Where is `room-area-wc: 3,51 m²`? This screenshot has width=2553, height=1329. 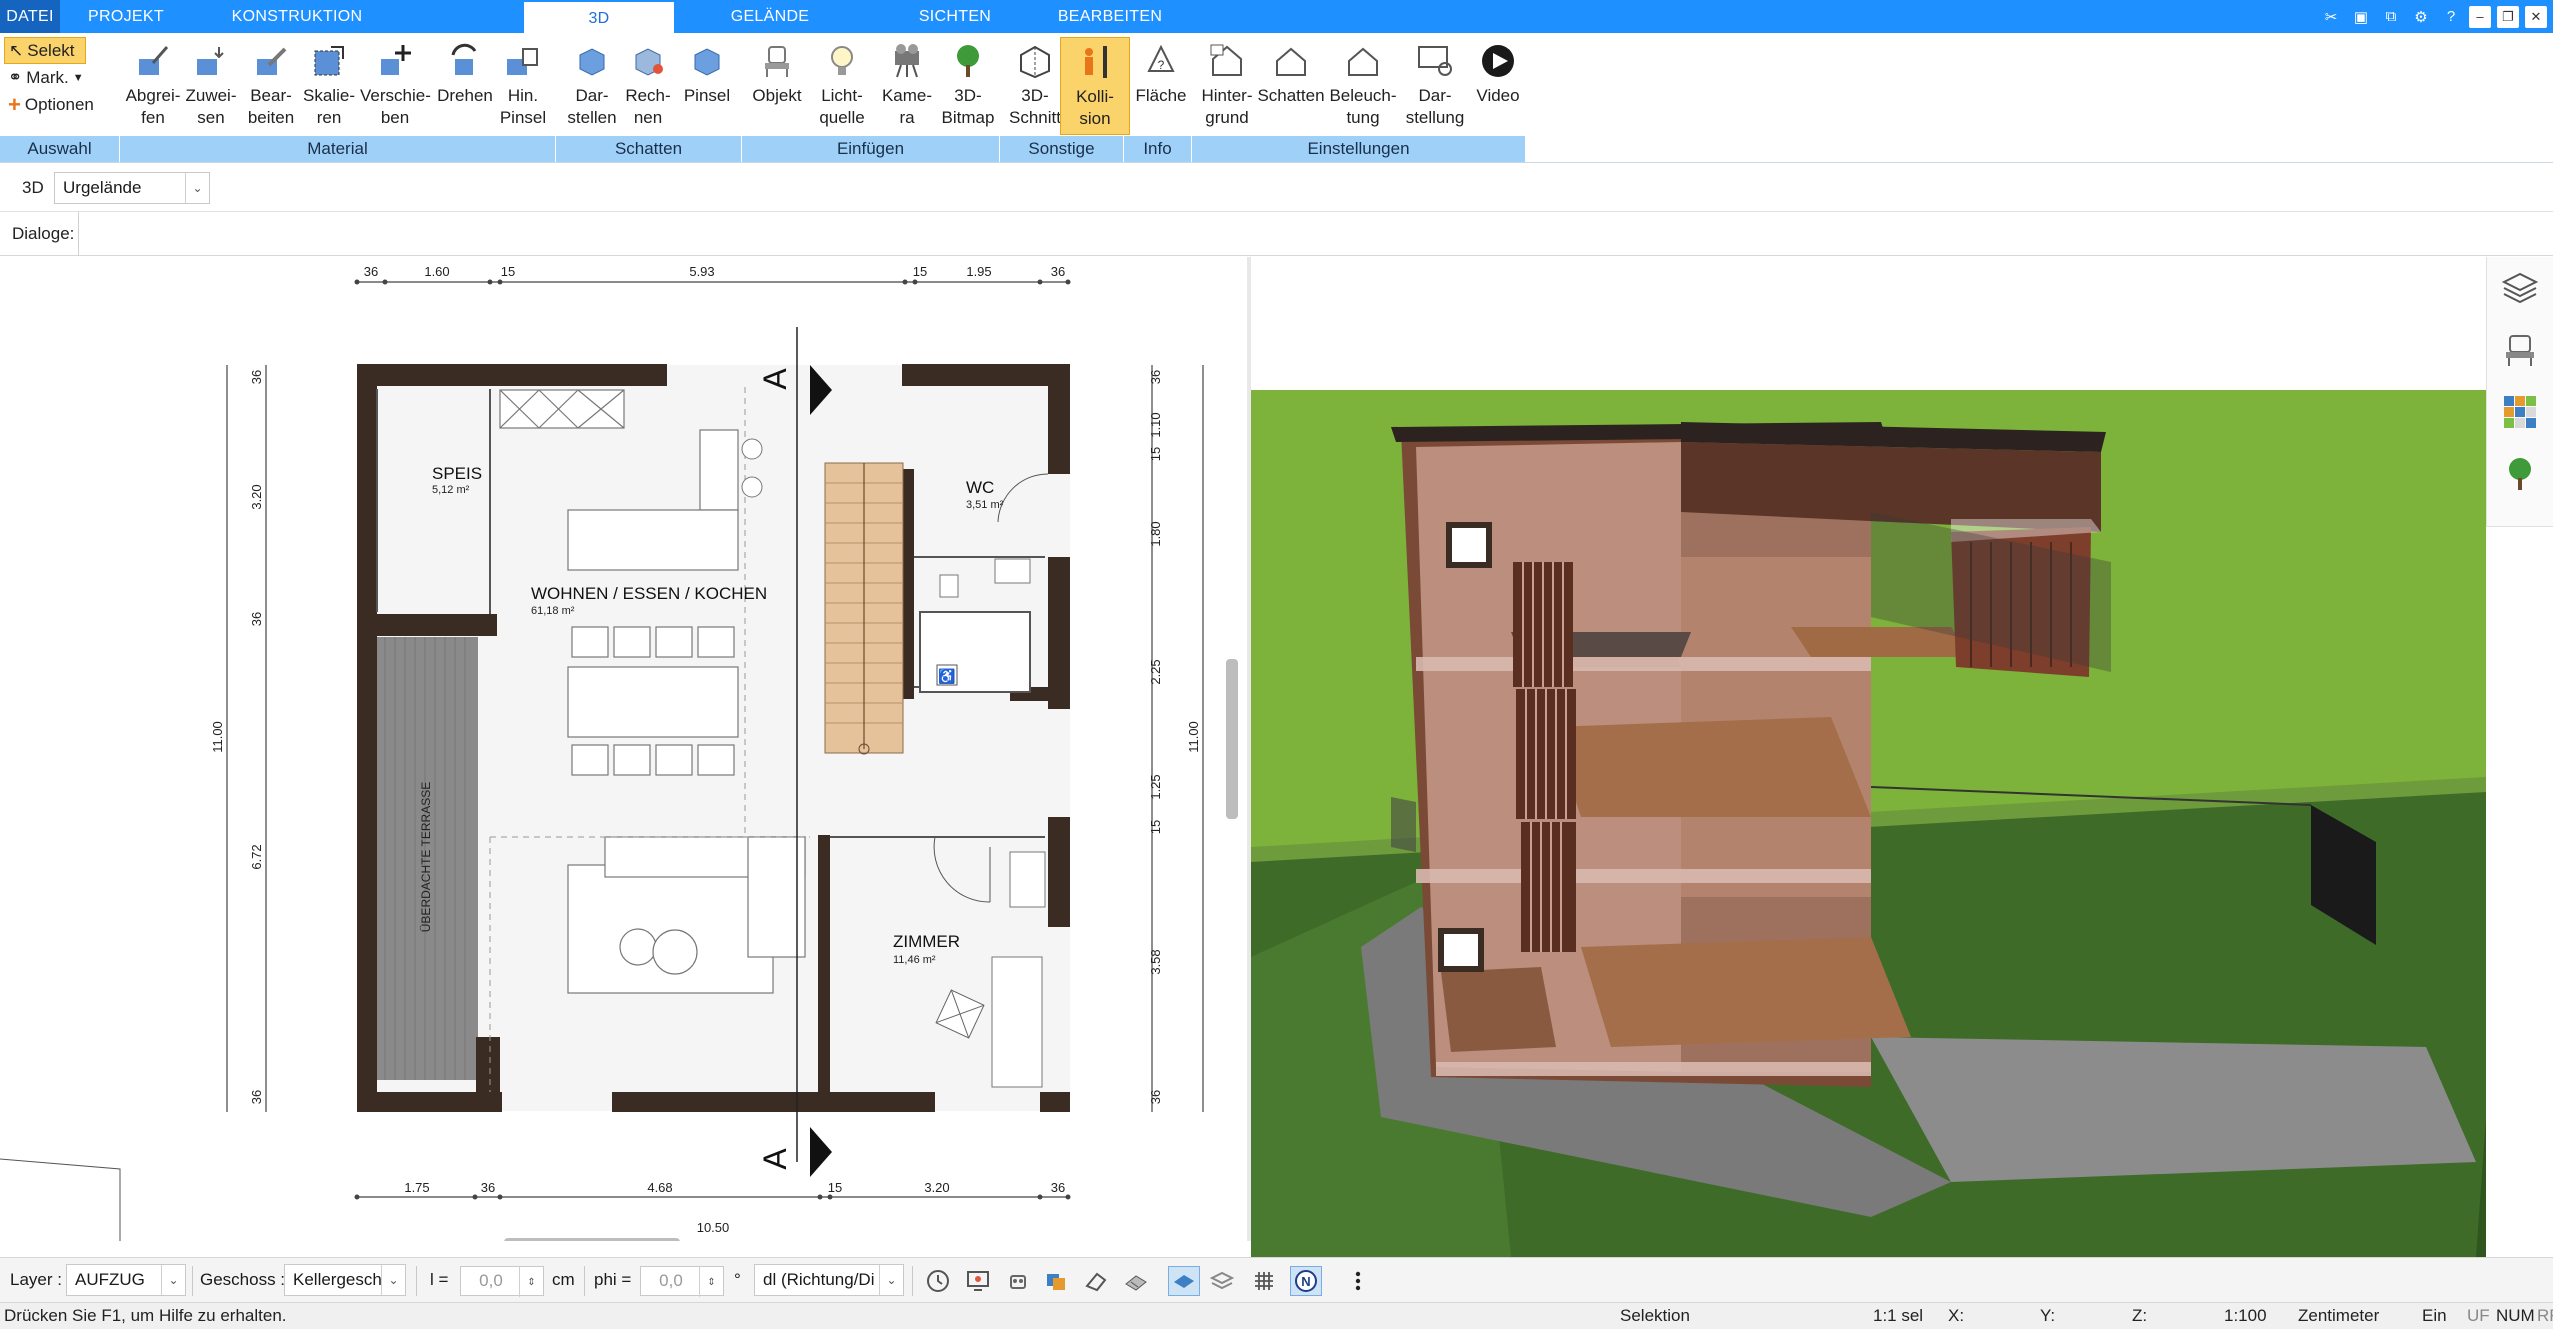
room-area-wc: 3,51 m² is located at coordinates (985, 505).